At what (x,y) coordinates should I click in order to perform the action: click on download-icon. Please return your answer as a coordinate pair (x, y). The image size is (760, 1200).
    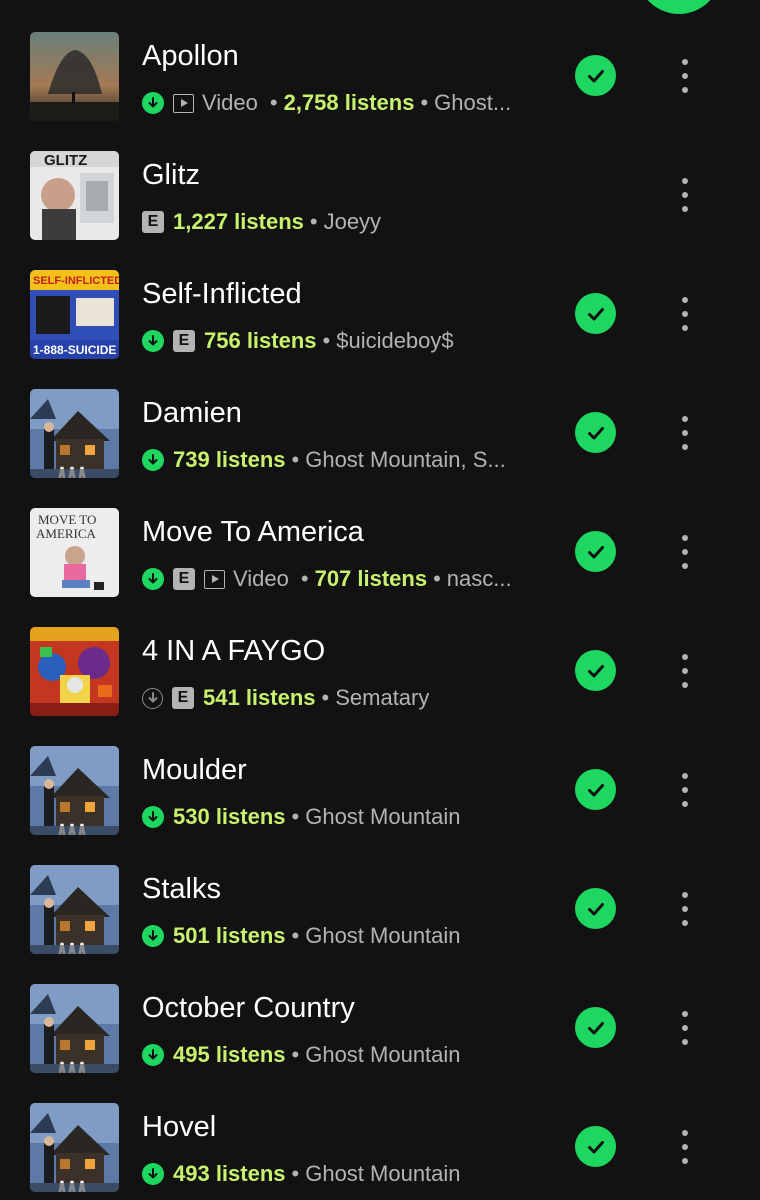
    Looking at the image, I should click on (152, 698).